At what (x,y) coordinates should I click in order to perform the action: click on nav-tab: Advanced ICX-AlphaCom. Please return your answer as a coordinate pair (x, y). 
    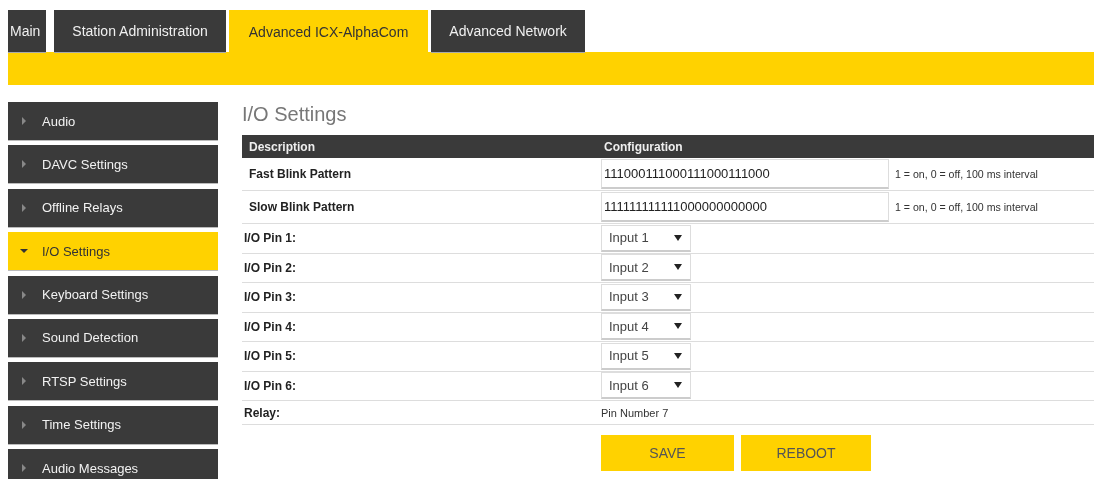
    Looking at the image, I should click on (328, 31).